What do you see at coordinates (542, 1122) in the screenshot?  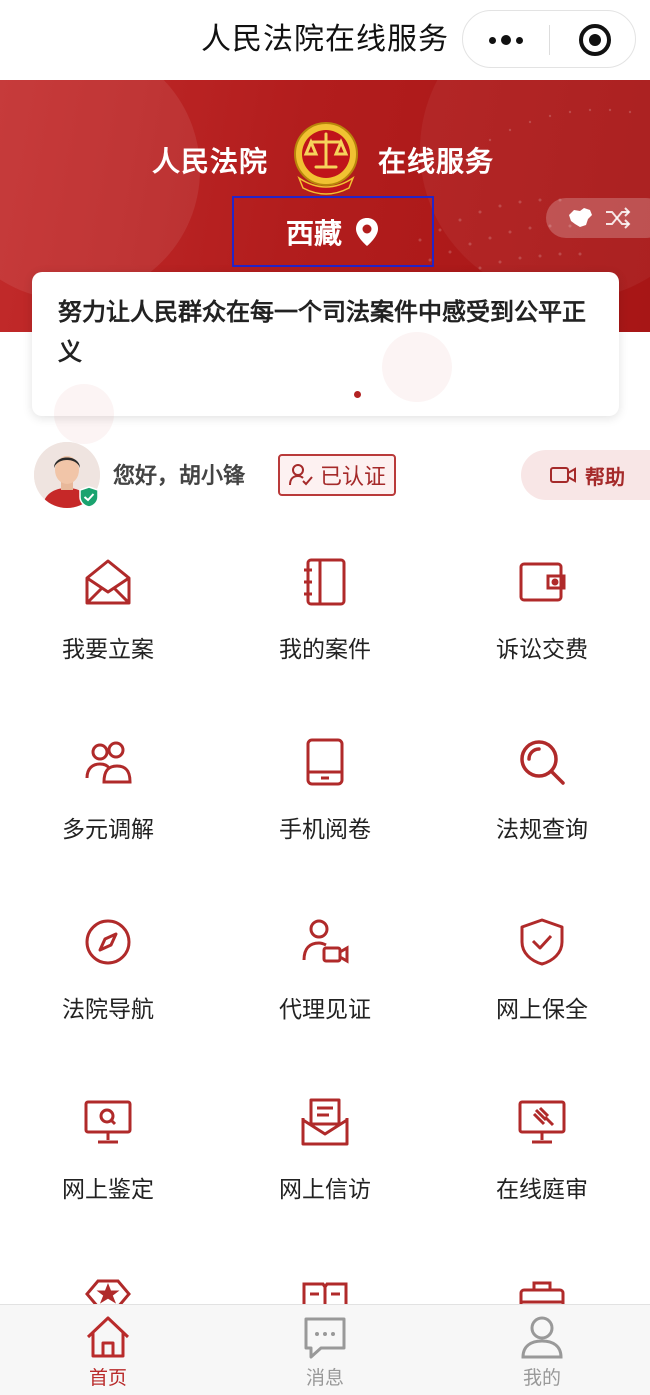 I see `gavel-screen-icon` at bounding box center [542, 1122].